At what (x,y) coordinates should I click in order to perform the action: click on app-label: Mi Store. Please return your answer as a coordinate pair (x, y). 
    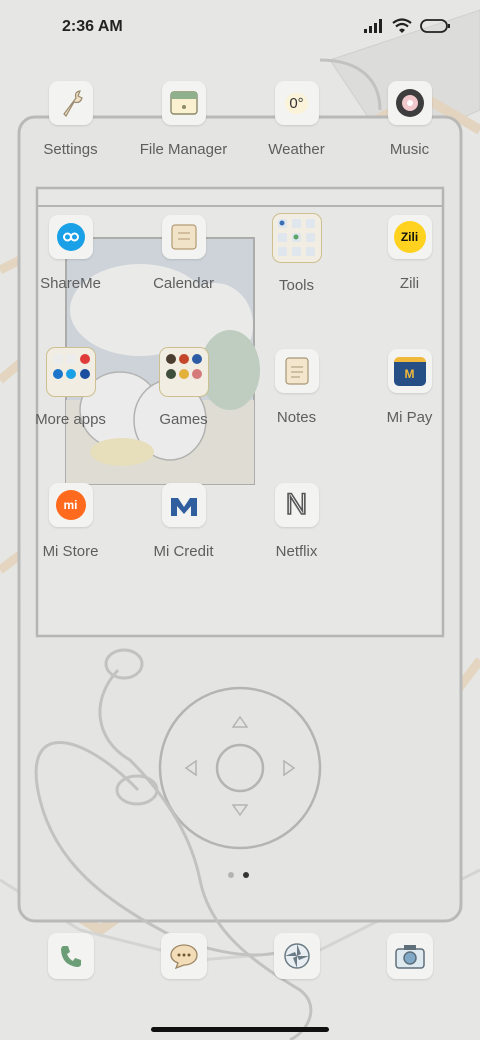
    Looking at the image, I should click on (70, 551).